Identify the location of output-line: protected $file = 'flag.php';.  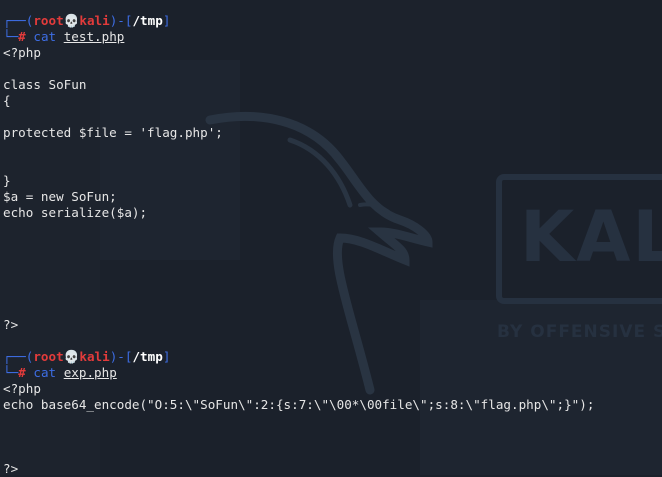
(113, 132).